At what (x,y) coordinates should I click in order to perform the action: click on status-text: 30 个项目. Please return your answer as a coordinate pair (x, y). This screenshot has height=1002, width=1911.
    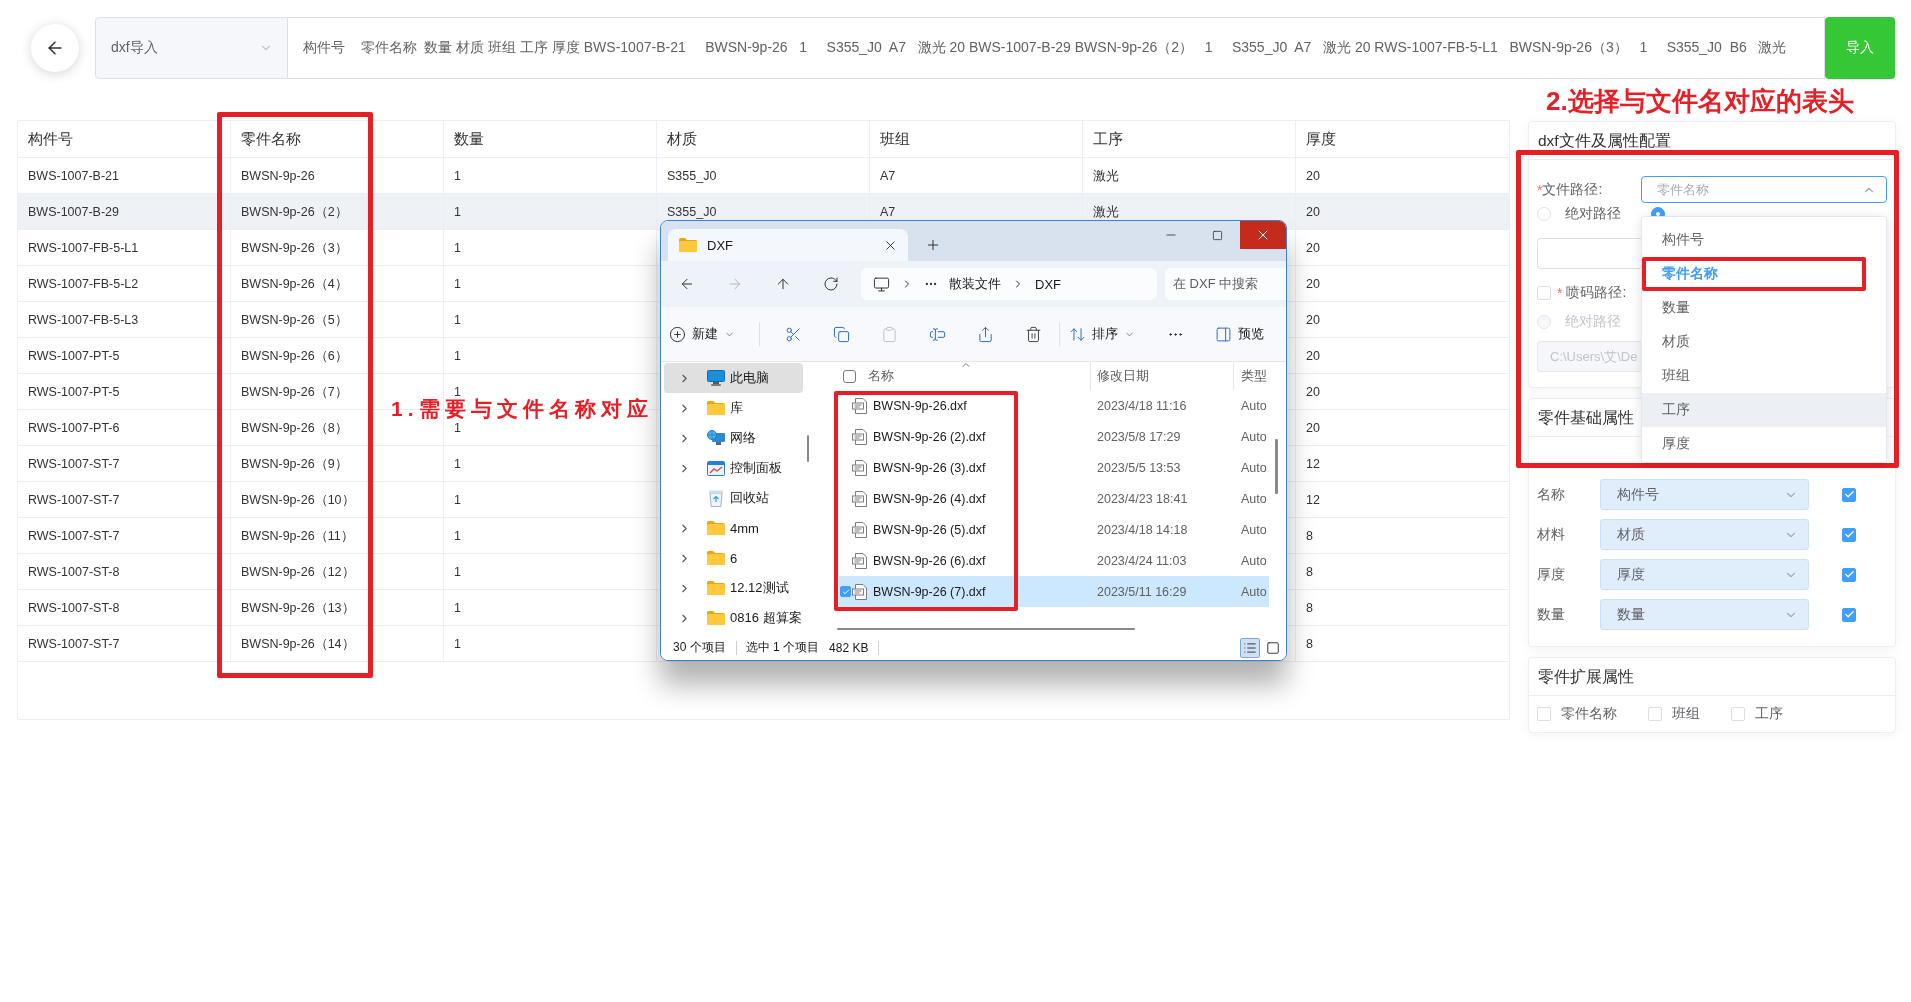
    Looking at the image, I should click on (699, 647).